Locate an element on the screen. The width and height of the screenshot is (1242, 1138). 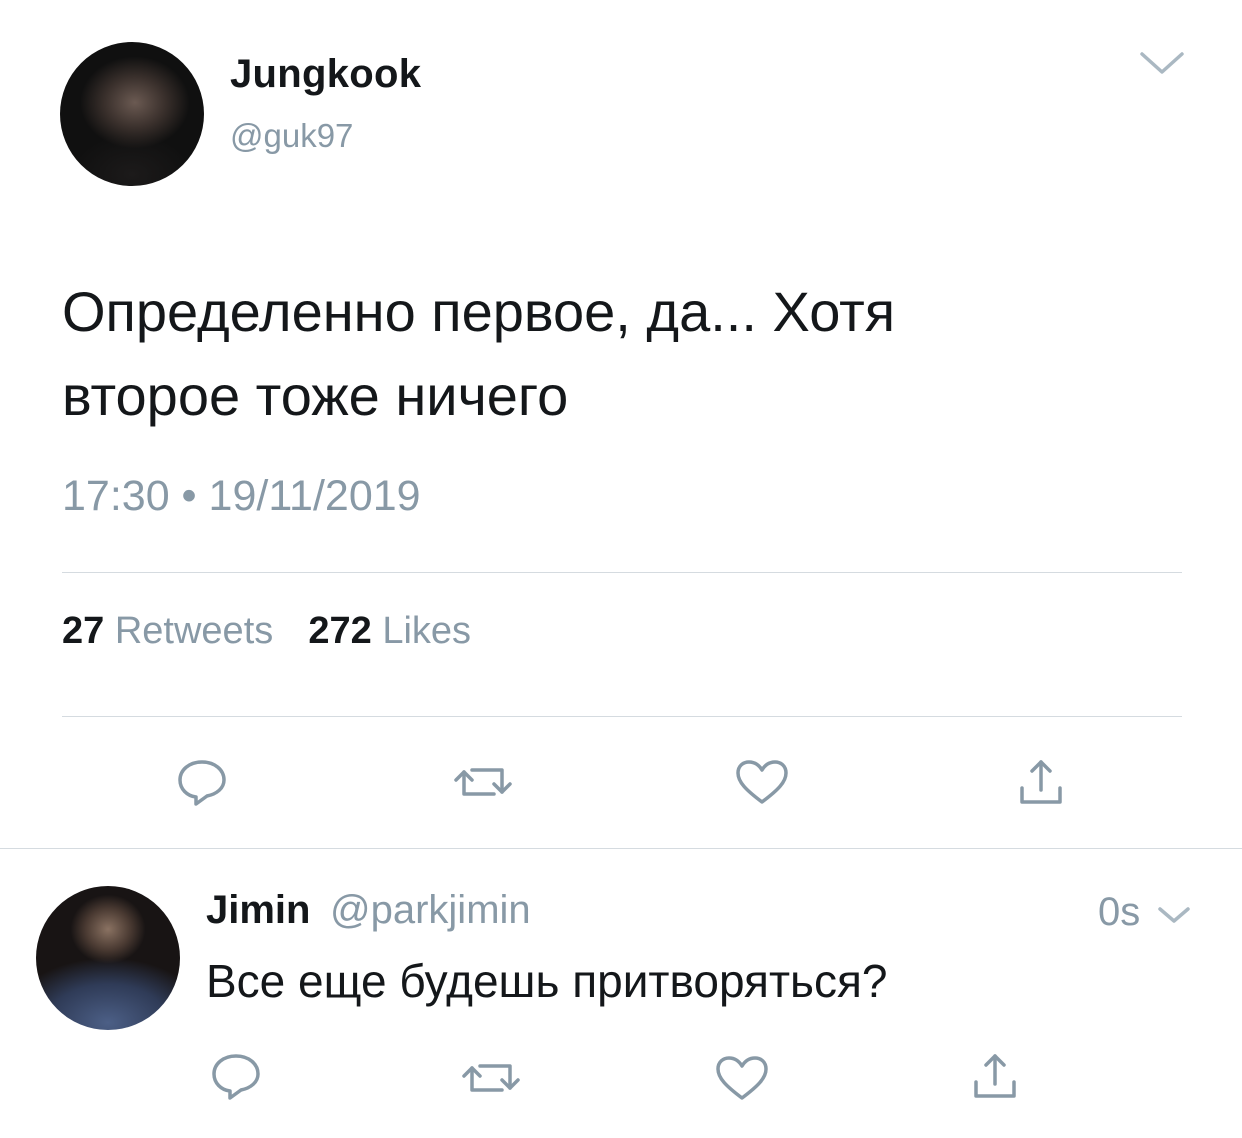
likes-count: 272 is located at coordinates (339, 631).